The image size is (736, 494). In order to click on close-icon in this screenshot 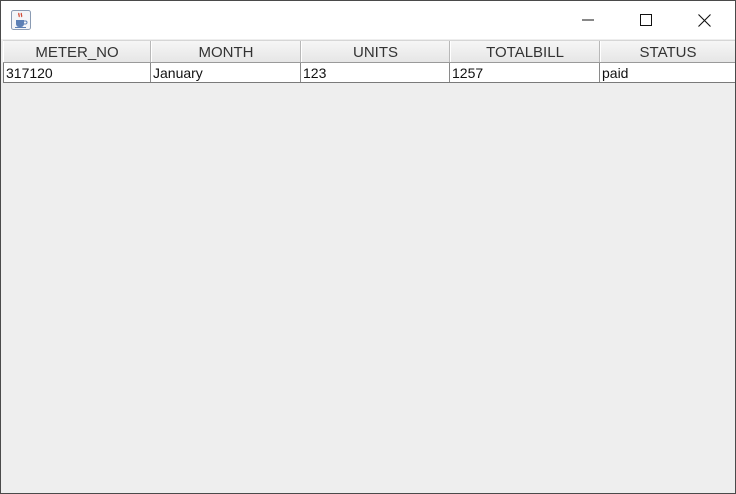, I will do `click(704, 20)`.